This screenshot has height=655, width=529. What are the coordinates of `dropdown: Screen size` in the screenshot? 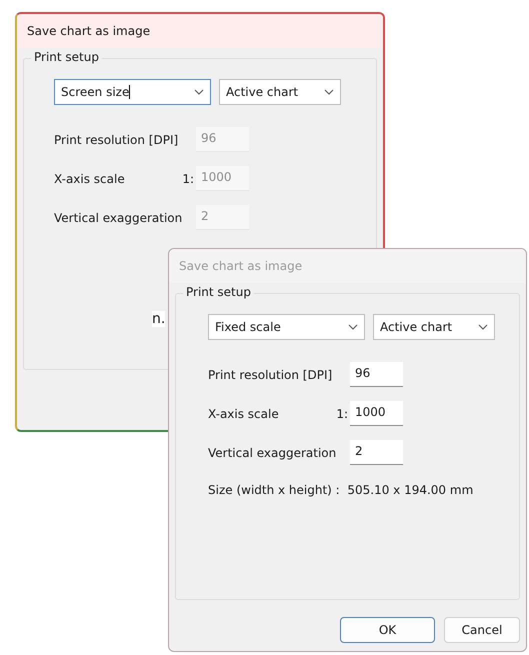 It's located at (132, 92).